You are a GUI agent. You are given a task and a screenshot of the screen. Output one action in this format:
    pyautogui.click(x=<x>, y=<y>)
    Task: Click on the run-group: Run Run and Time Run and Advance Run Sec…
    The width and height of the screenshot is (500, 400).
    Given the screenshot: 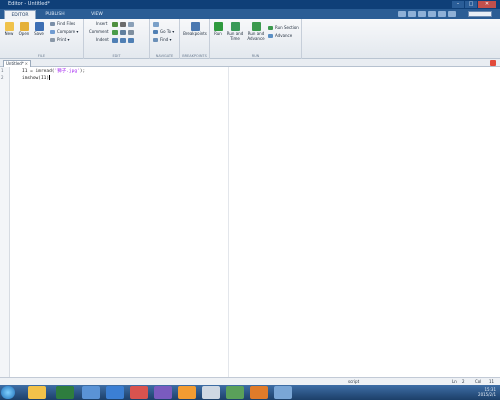 What is the action you would take?
    pyautogui.click(x=256, y=39)
    